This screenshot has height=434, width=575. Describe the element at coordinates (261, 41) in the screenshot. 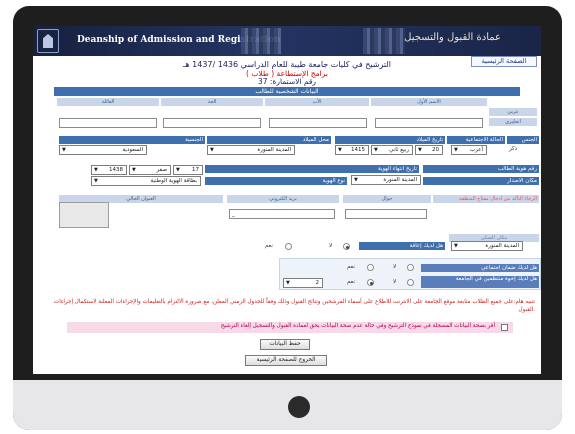

I see `banner-photo-left` at that location.